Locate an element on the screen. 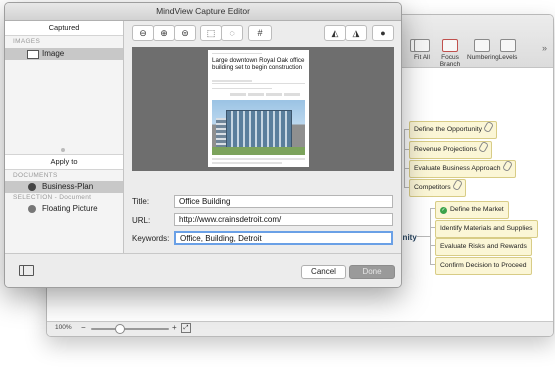 The width and height of the screenshot is (555, 381). focus-branch-icon is located at coordinates (450, 45).